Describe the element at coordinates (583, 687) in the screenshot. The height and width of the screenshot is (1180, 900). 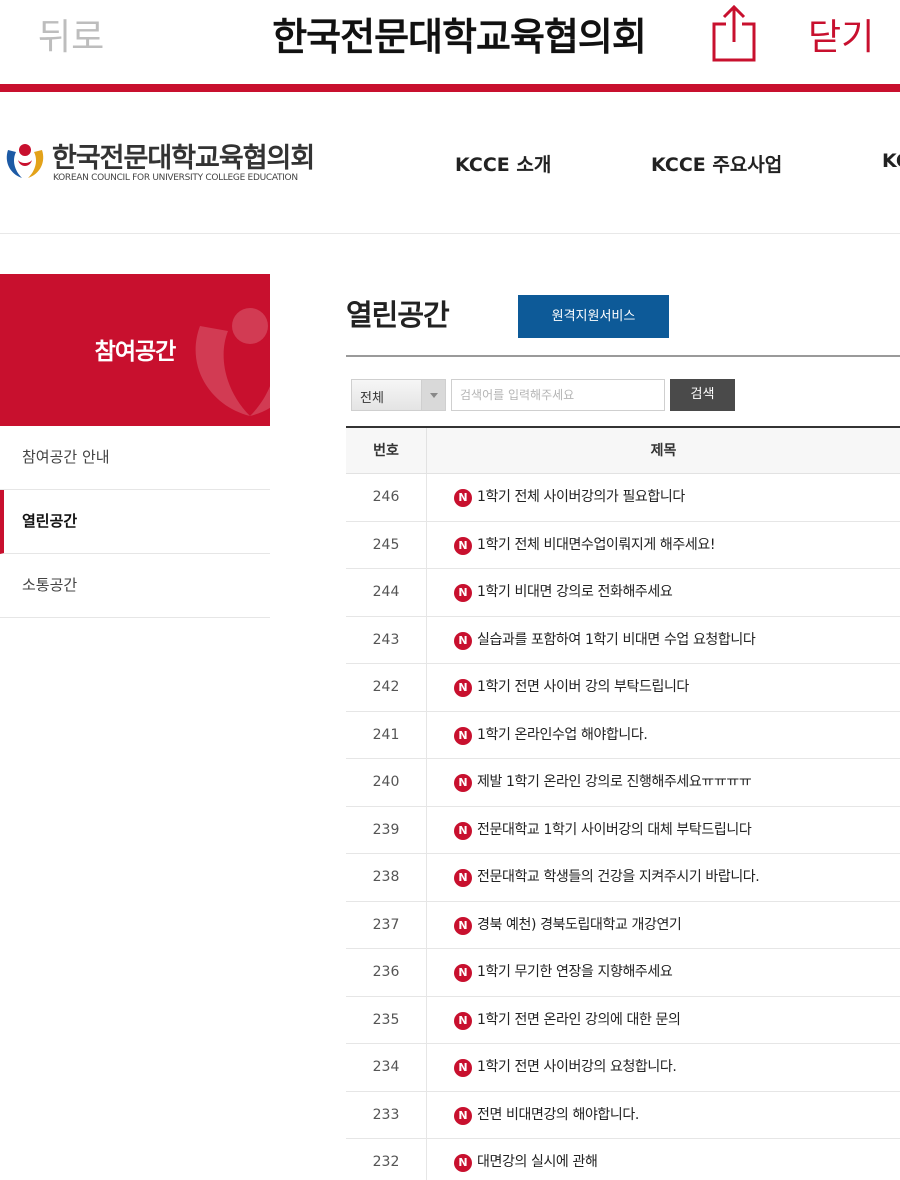
I see `post-title-link: 1학기 전면 사이버 강의 부탁드립니다` at that location.